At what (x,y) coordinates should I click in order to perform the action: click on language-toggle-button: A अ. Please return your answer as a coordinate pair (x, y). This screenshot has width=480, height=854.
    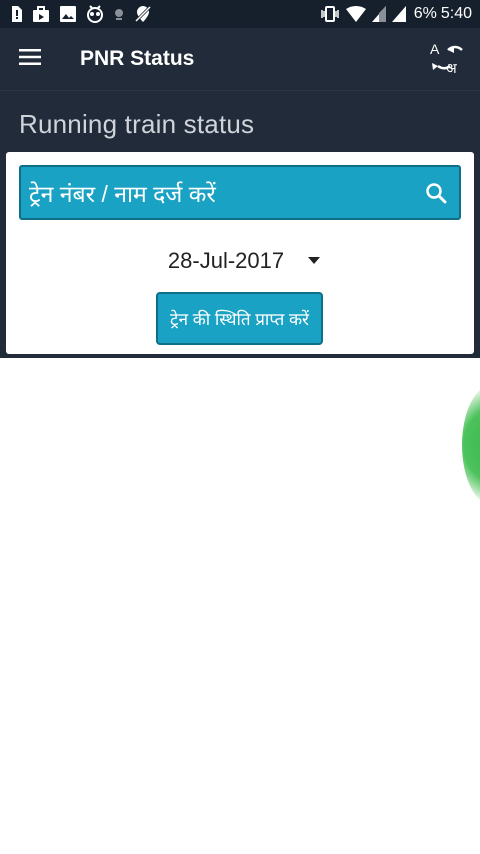
    Looking at the image, I should click on (448, 59).